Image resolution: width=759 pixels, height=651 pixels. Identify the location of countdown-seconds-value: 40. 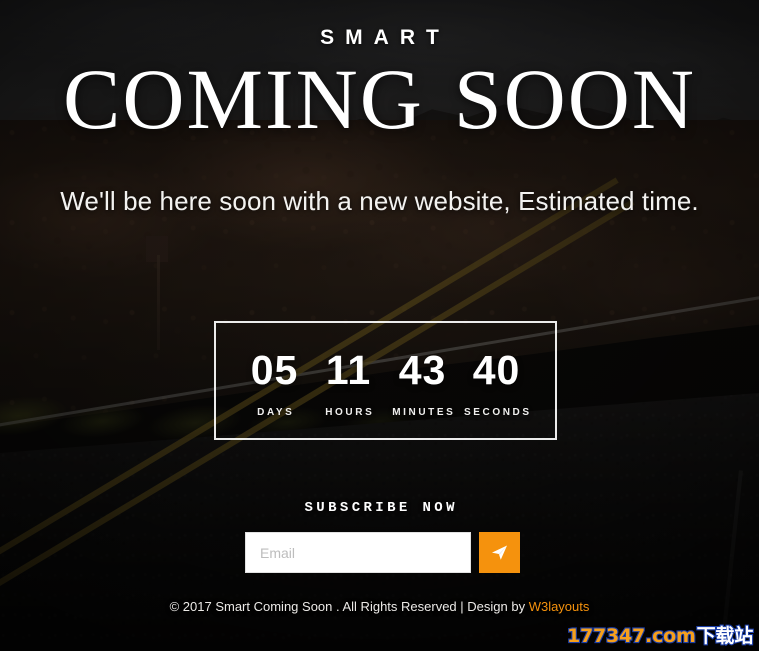
(496, 369).